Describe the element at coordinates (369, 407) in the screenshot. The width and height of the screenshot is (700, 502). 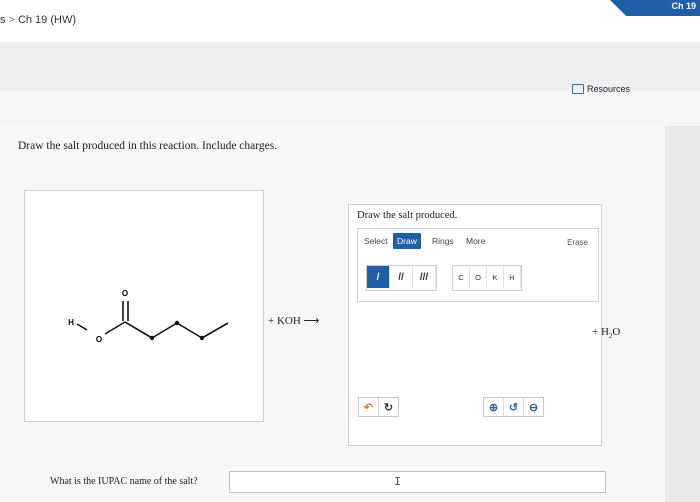
I see `undo-icon: ↶` at that location.